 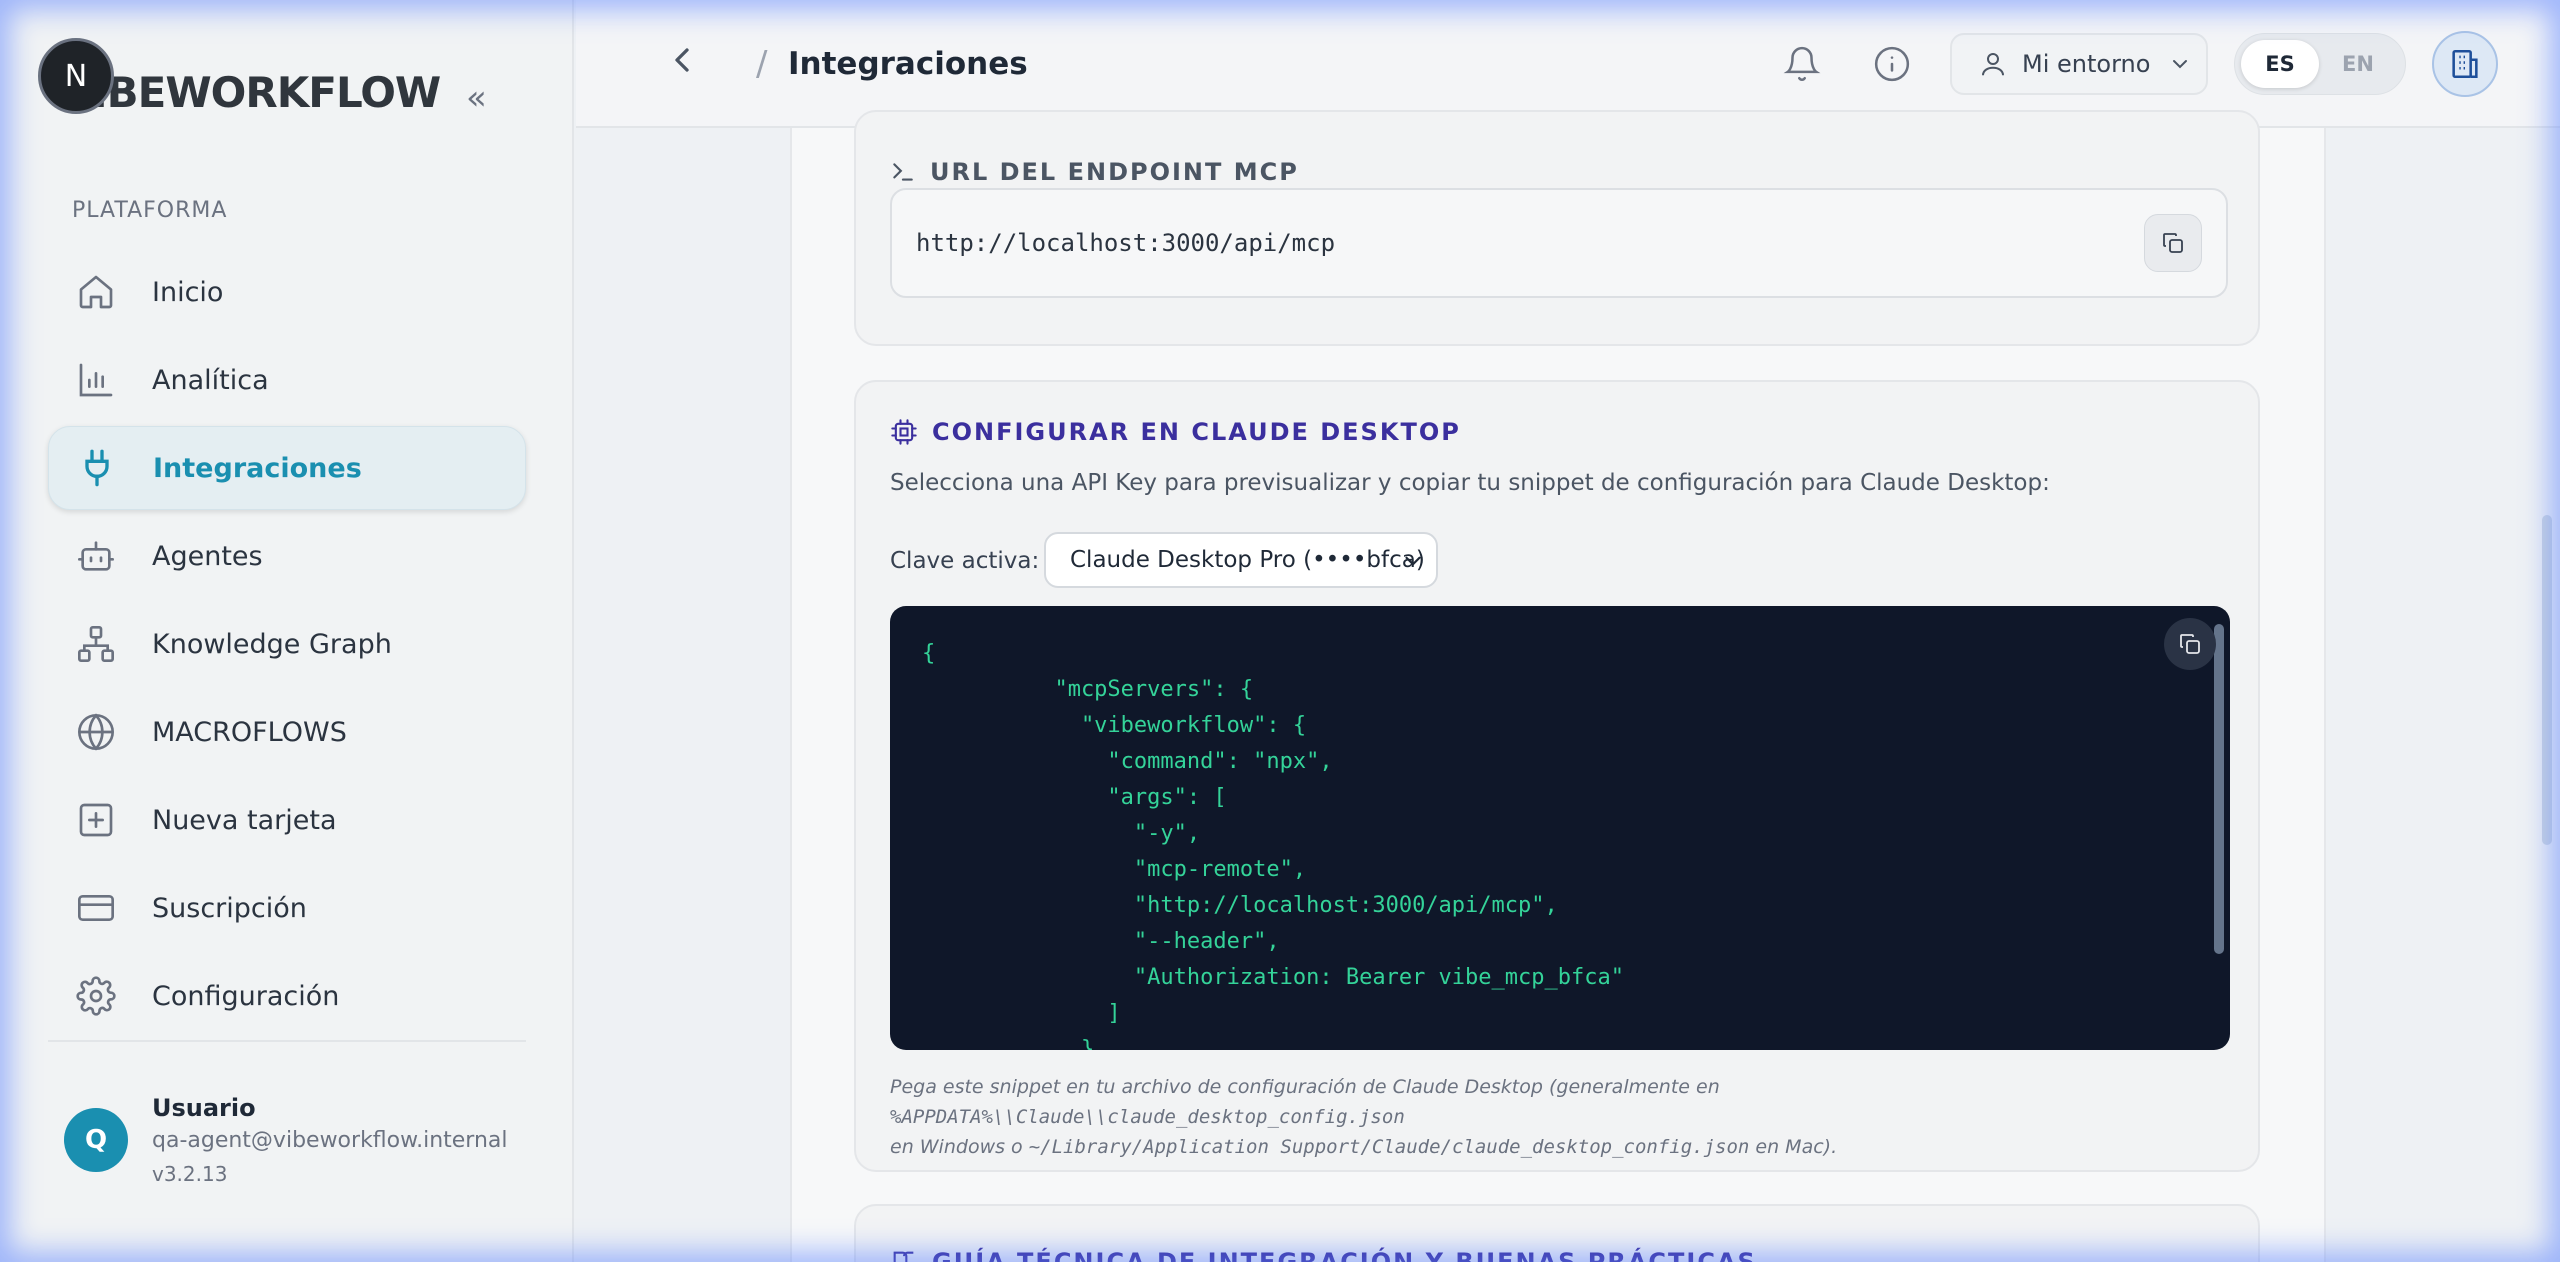 I want to click on endpoint-card-title: URL DEL ENDPOINT MCP, so click(x=1094, y=172).